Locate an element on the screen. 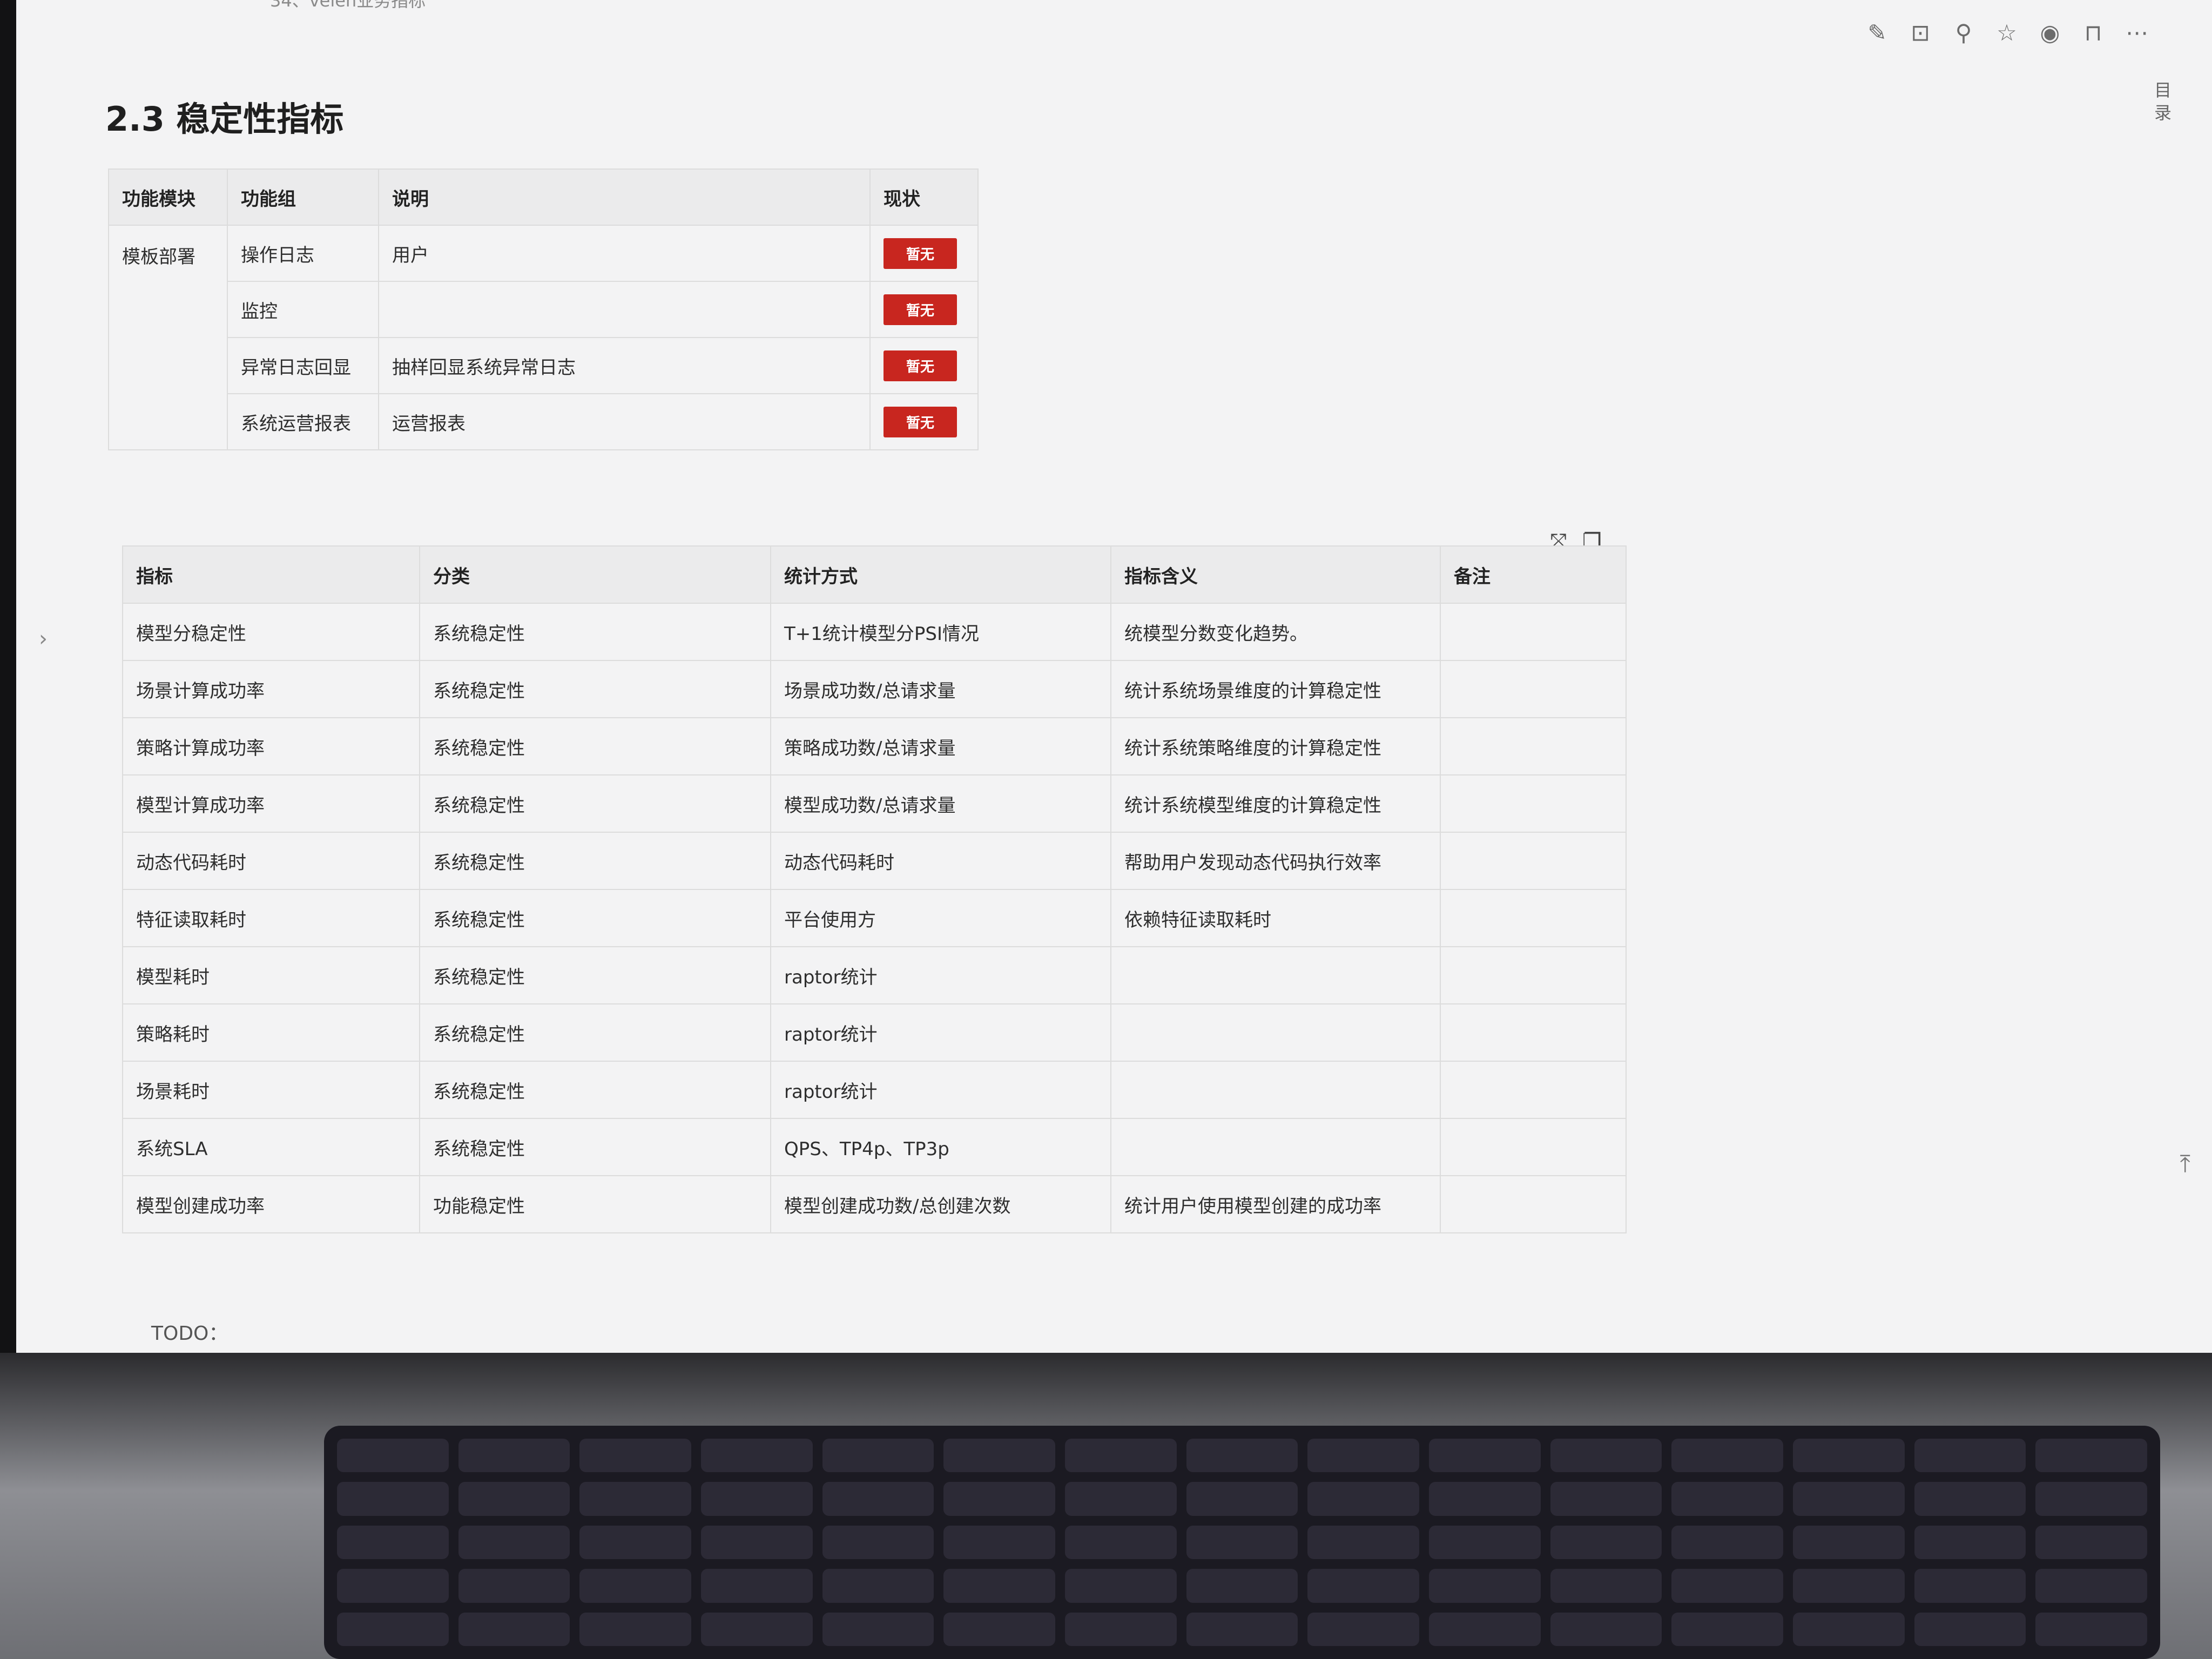 The width and height of the screenshot is (2212, 1659). desc-cell is located at coordinates (624, 309).